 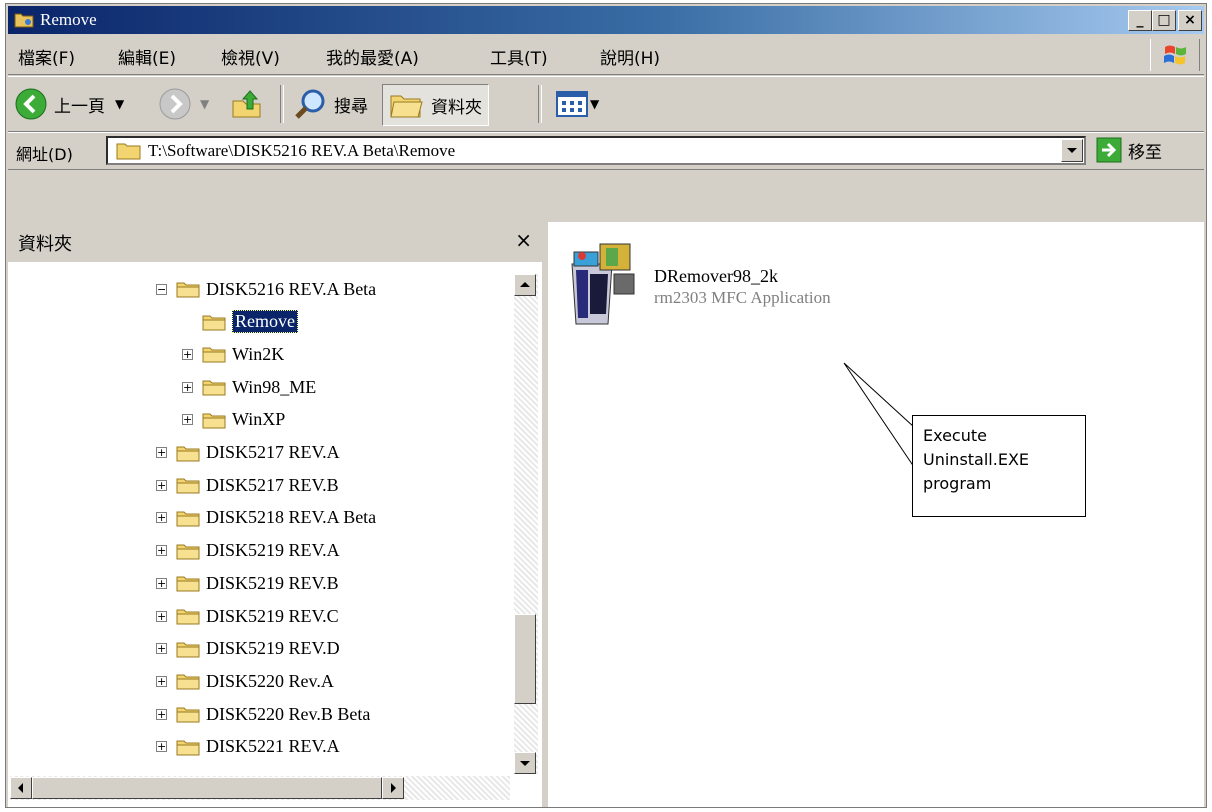 I want to click on file-item: DRemover98_2k rm2303 MFC Application, so click(x=754, y=284).